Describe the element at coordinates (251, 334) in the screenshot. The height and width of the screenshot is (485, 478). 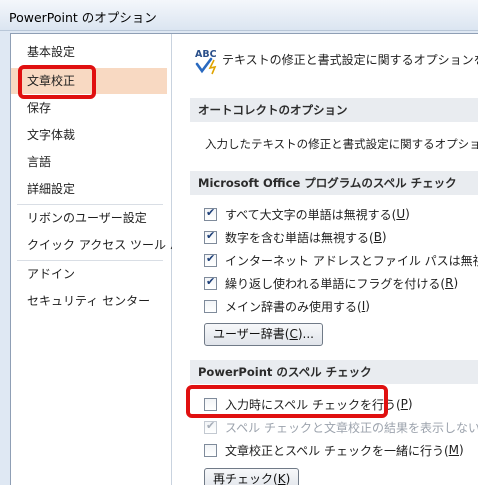
I see `button-label: ユーザー辞書(` at that location.